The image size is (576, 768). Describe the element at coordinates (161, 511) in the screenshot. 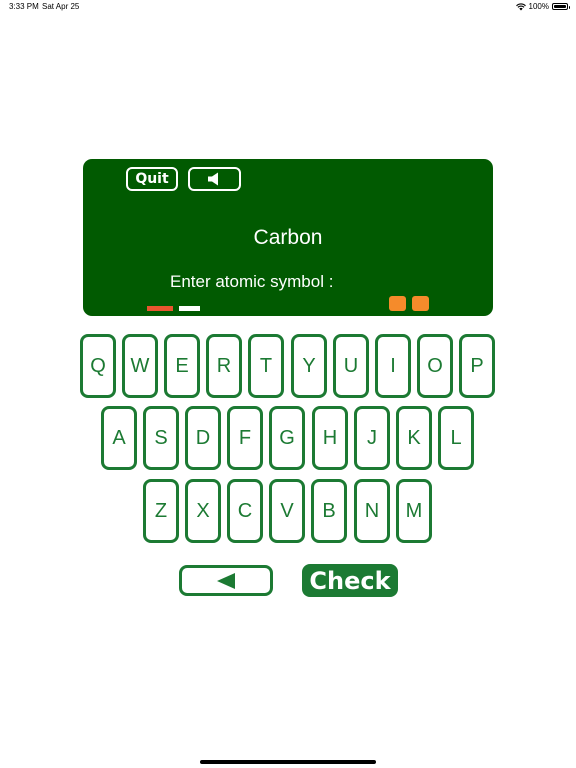

I see `key-z: Z` at that location.